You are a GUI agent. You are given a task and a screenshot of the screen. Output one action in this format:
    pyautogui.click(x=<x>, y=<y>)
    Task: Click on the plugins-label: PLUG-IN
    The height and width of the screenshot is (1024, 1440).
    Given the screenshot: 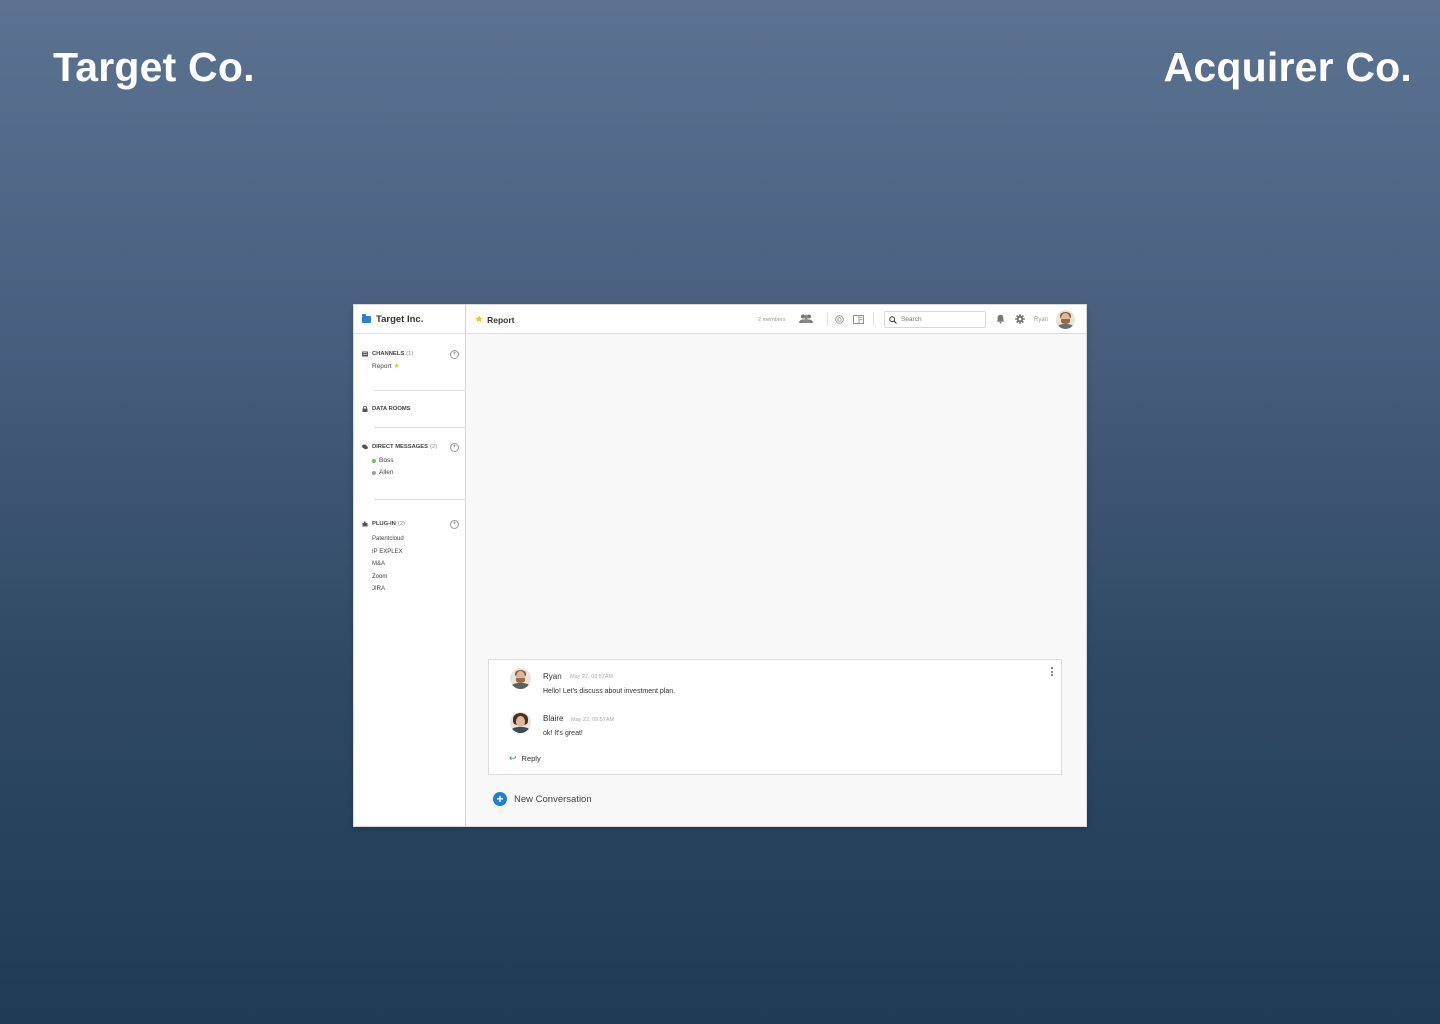 What is the action you would take?
    pyautogui.click(x=384, y=524)
    